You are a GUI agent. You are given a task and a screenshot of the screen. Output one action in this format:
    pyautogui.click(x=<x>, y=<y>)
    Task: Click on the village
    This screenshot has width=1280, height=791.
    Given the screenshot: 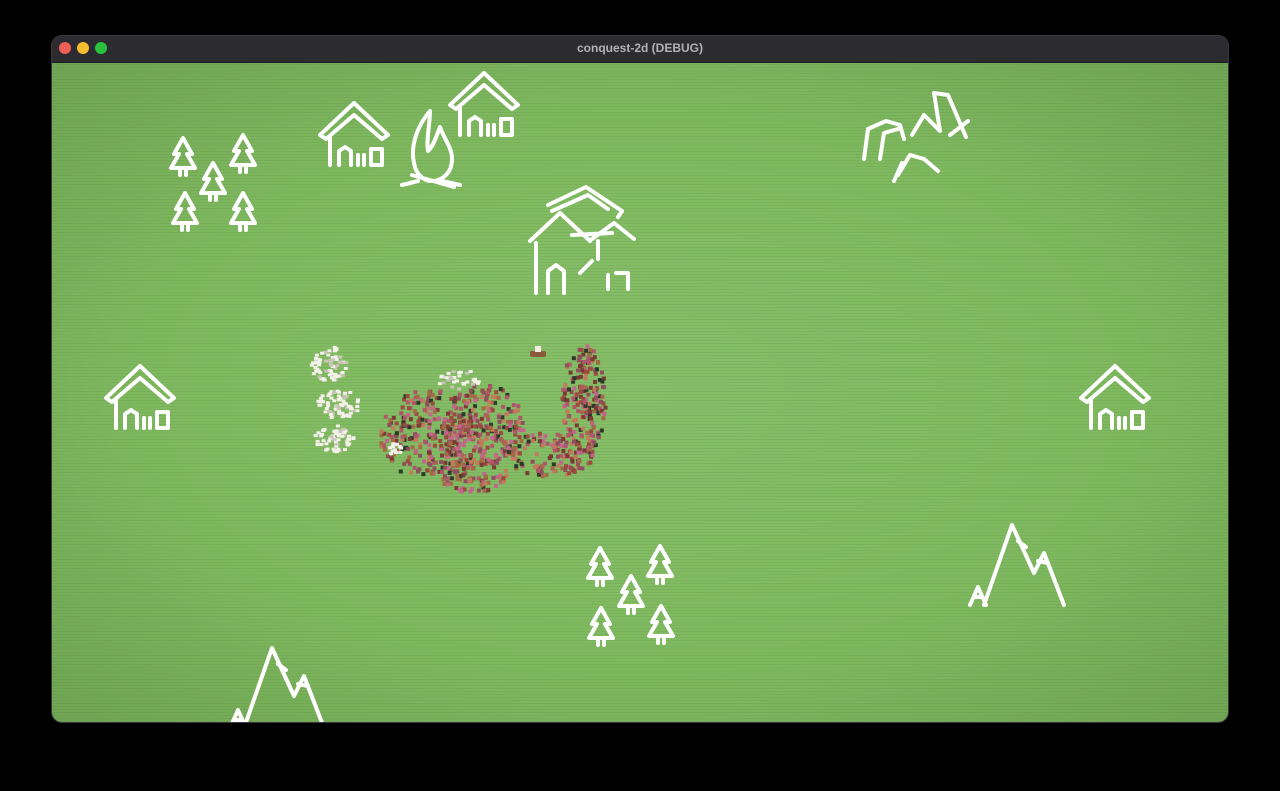 What is the action you would take?
    pyautogui.click(x=582, y=240)
    